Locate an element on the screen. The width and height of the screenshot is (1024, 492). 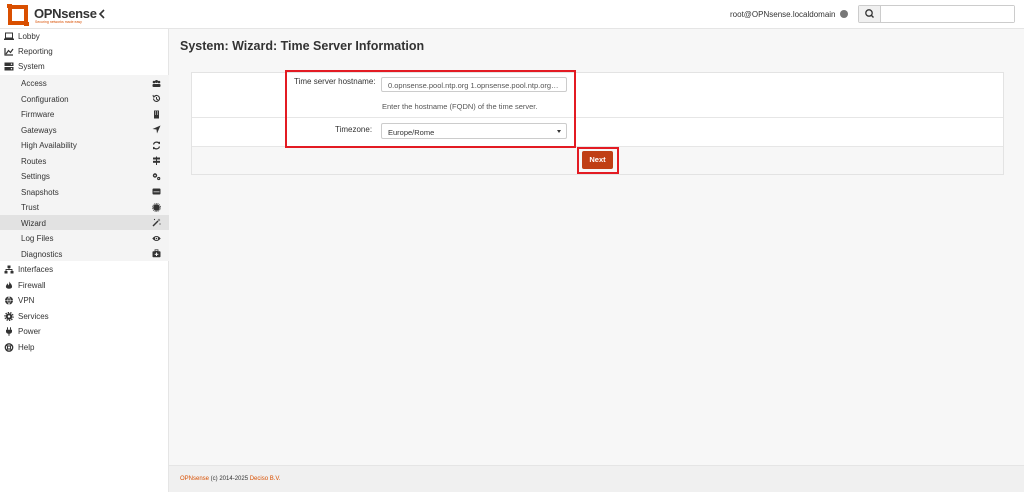
cogs-icon is located at coordinates (156, 176).